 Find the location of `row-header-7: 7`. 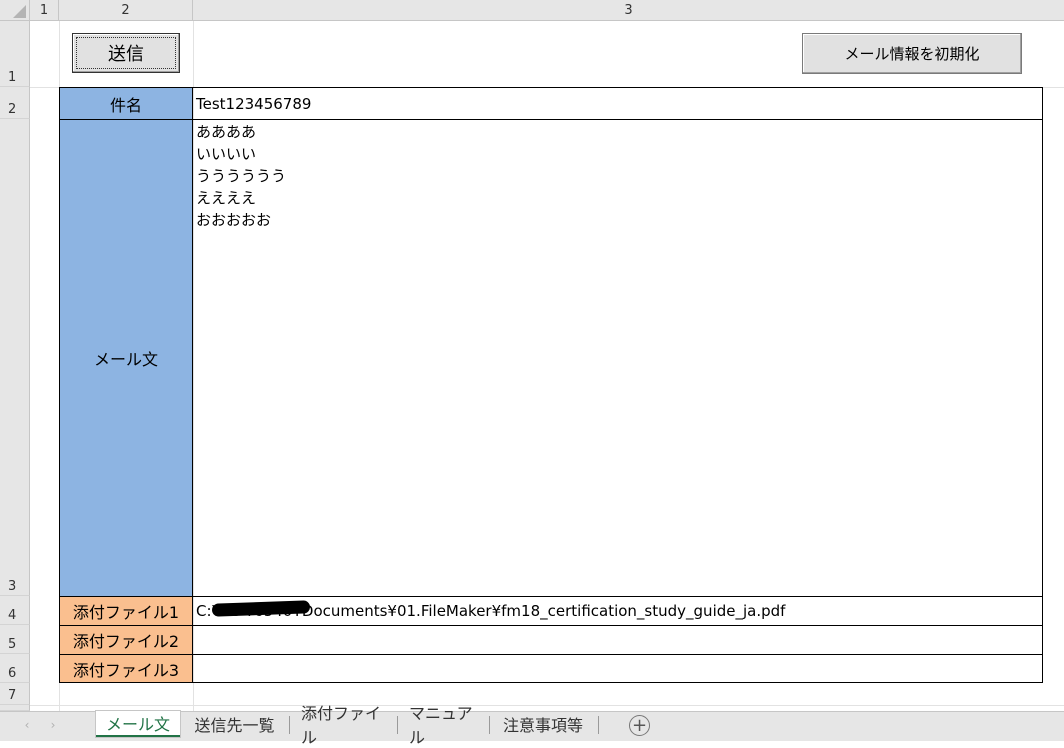

row-header-7: 7 is located at coordinates (15, 694).